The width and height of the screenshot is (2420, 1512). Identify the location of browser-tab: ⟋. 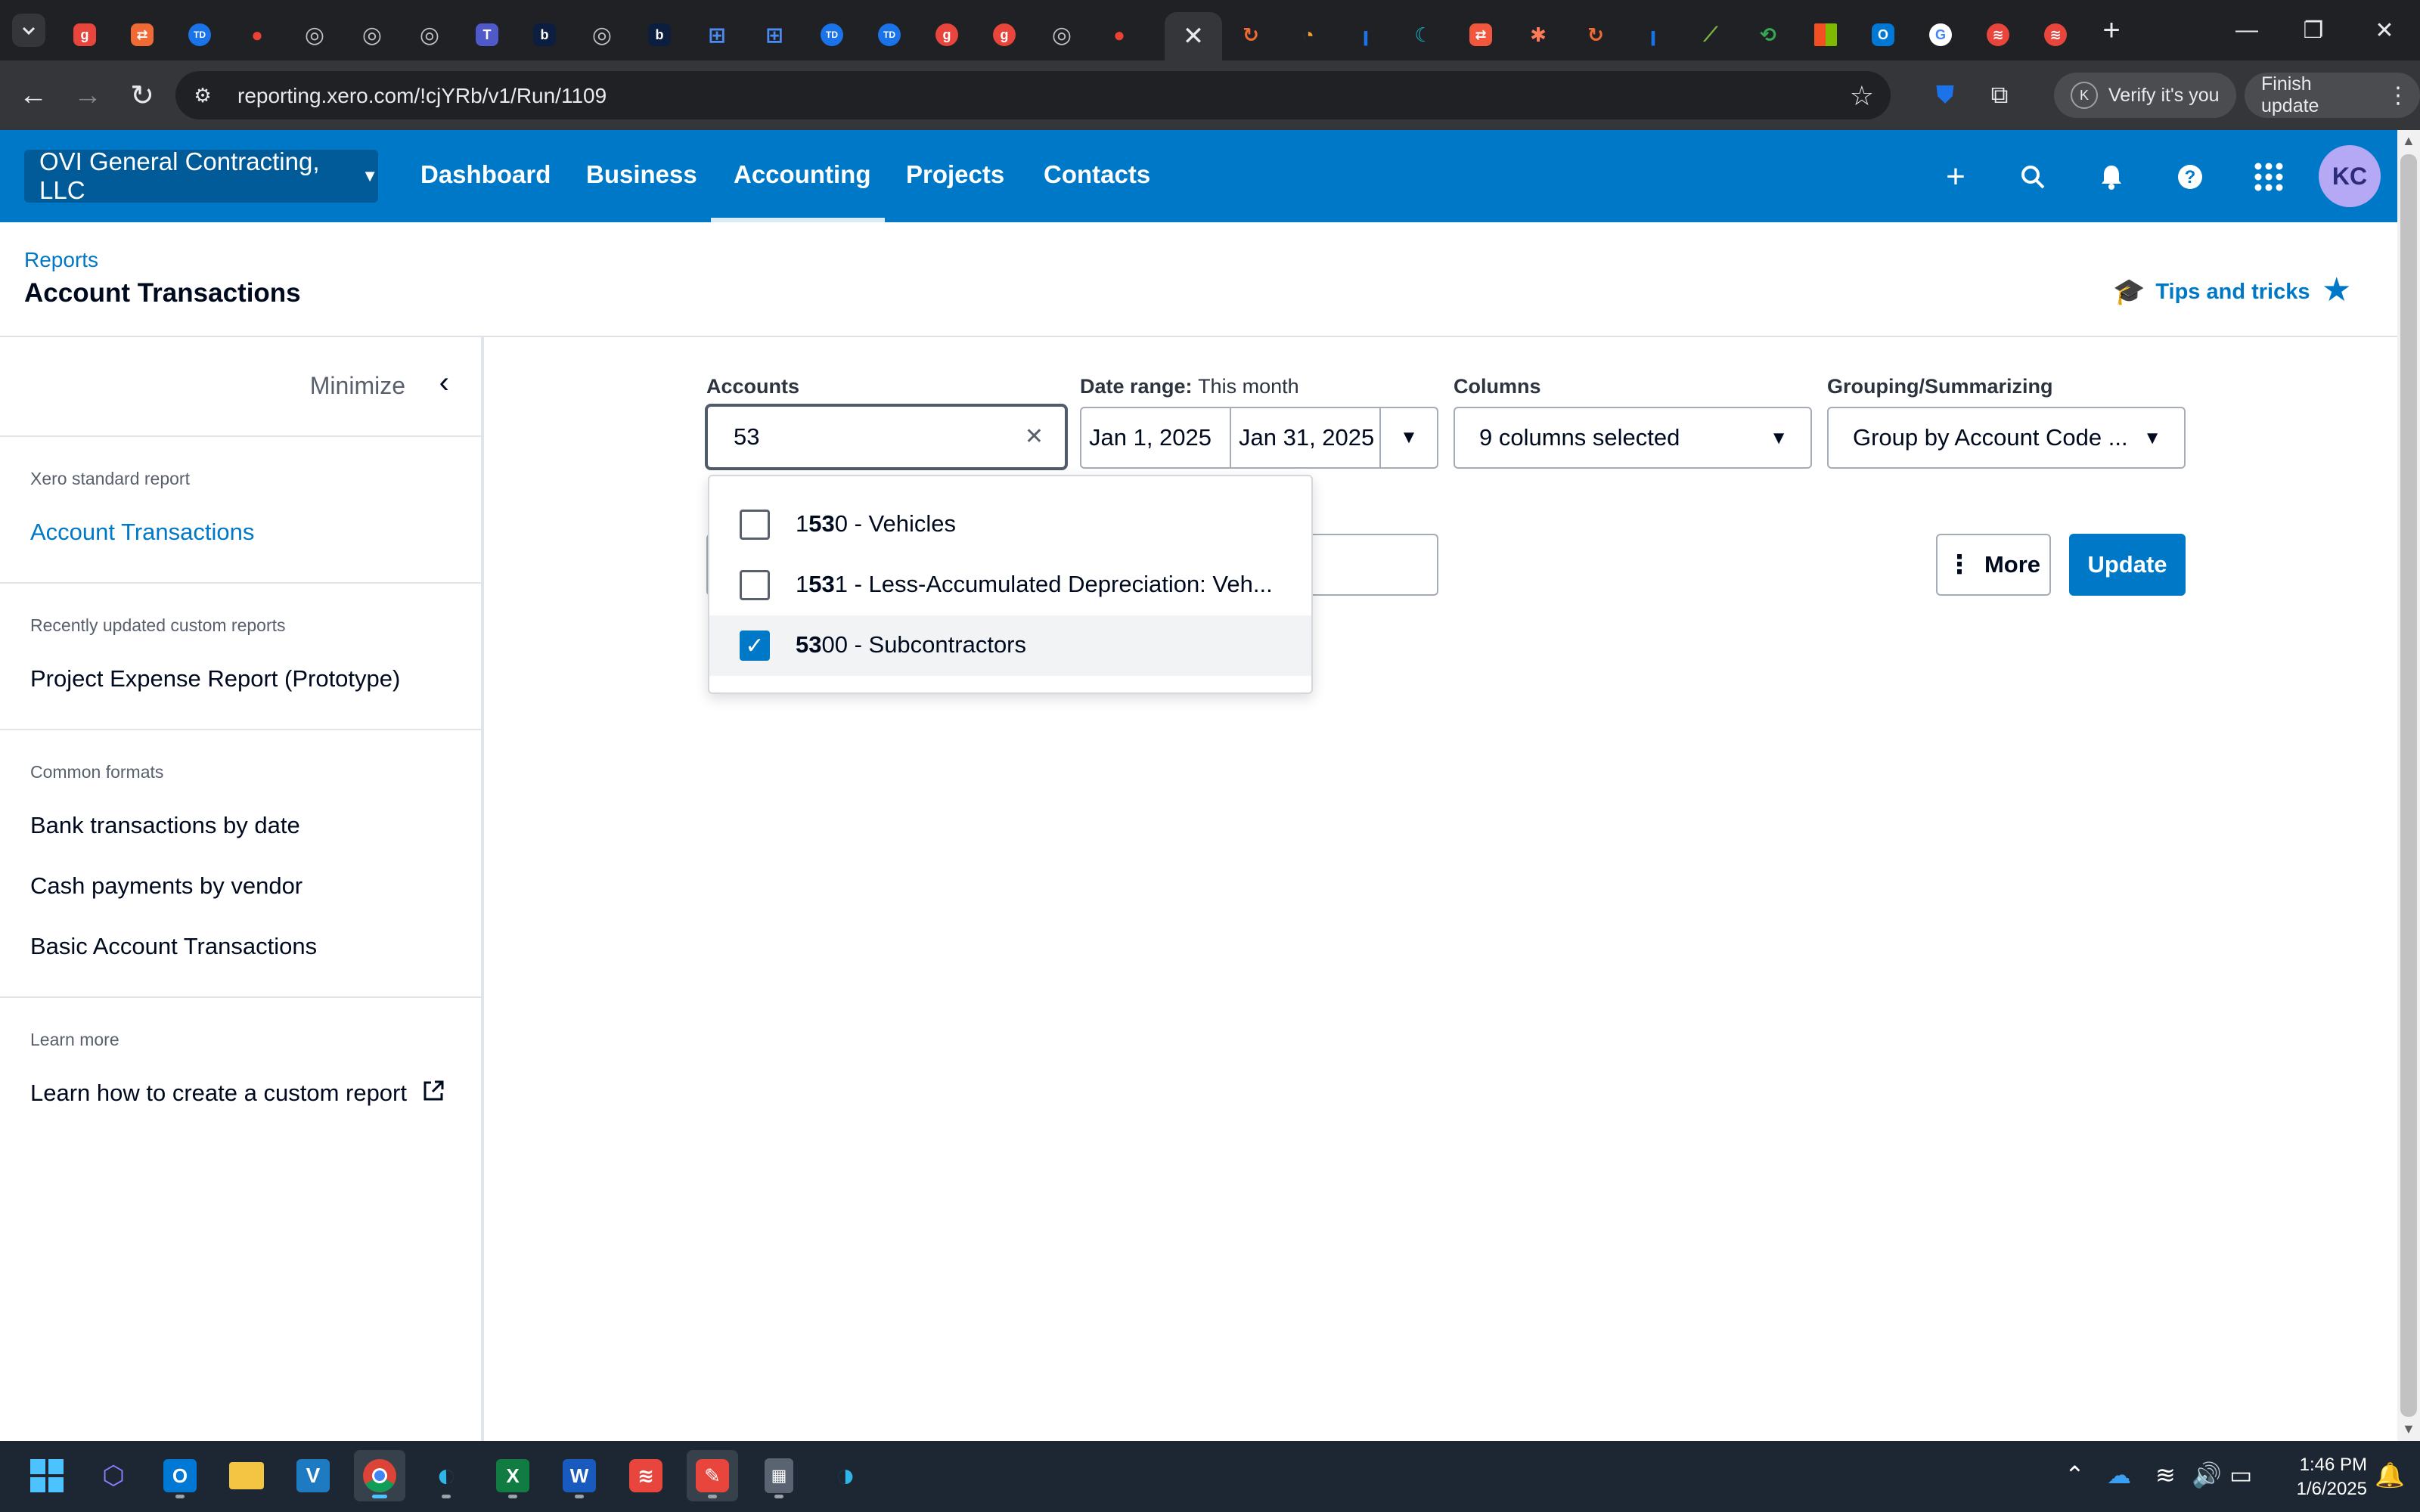
(1710, 34).